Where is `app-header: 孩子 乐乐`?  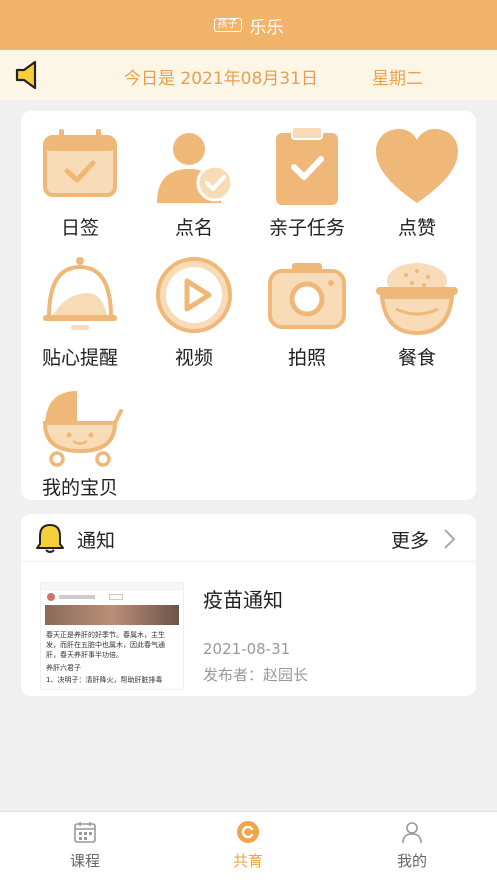
app-header: 孩子 乐乐 is located at coordinates (248, 25).